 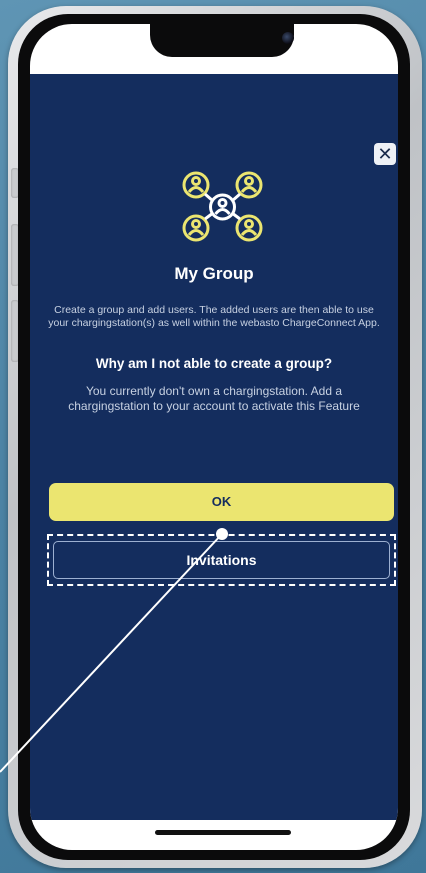 I want to click on home-indicator, so click(x=223, y=832).